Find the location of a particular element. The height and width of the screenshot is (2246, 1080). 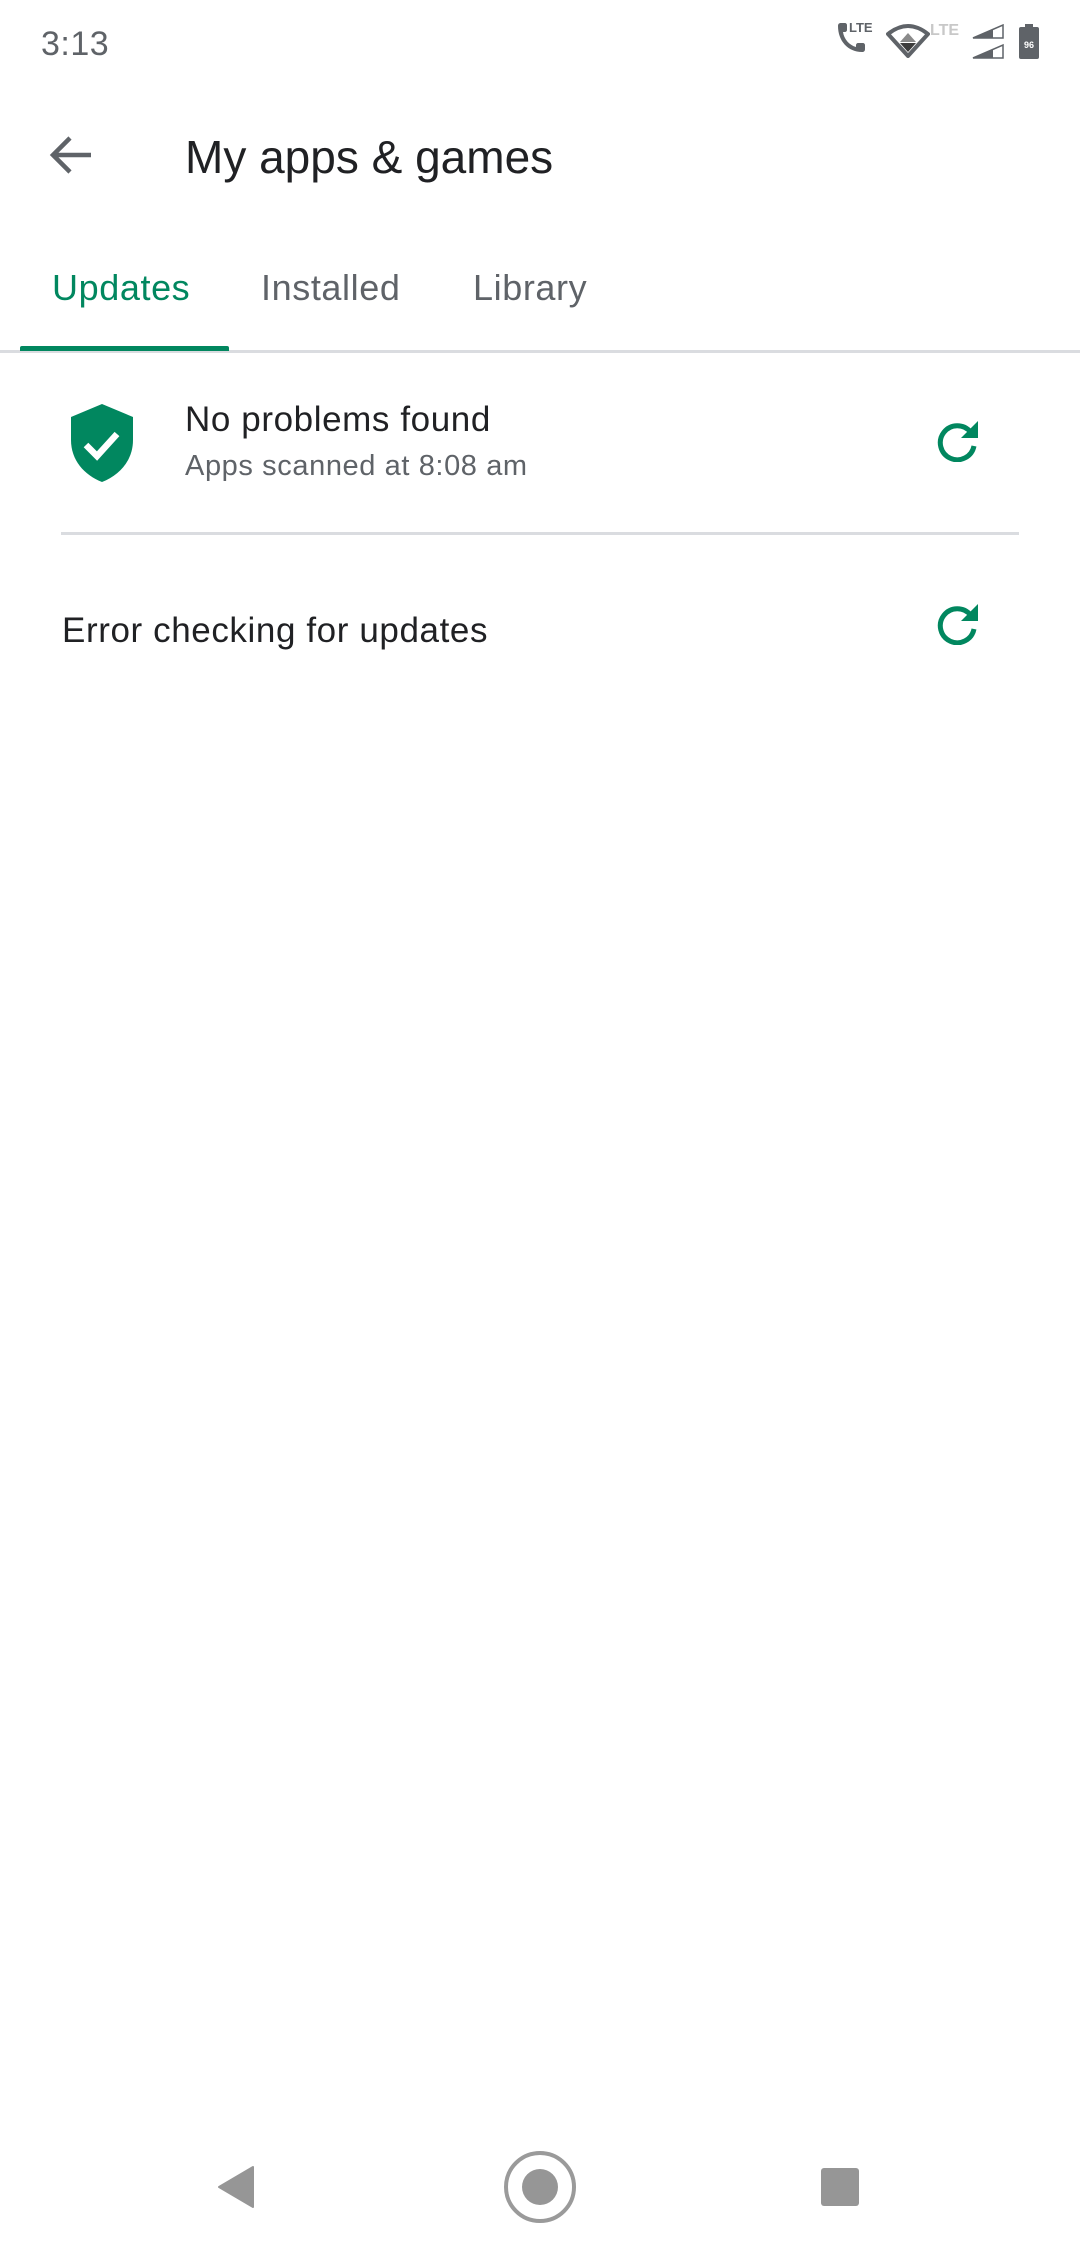

nav-home-button is located at coordinates (540, 2189).